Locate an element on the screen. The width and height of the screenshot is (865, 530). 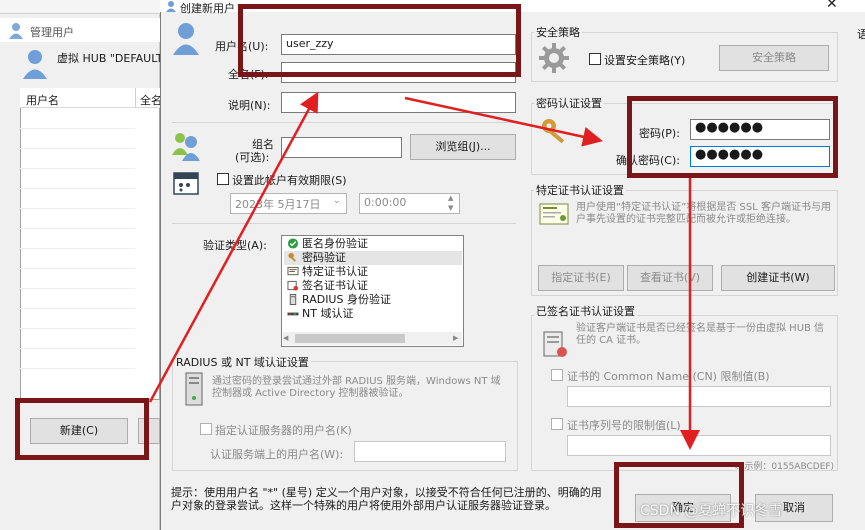
watermark: CSDN @夏蝉不识冬雪 is located at coordinates (711, 511).